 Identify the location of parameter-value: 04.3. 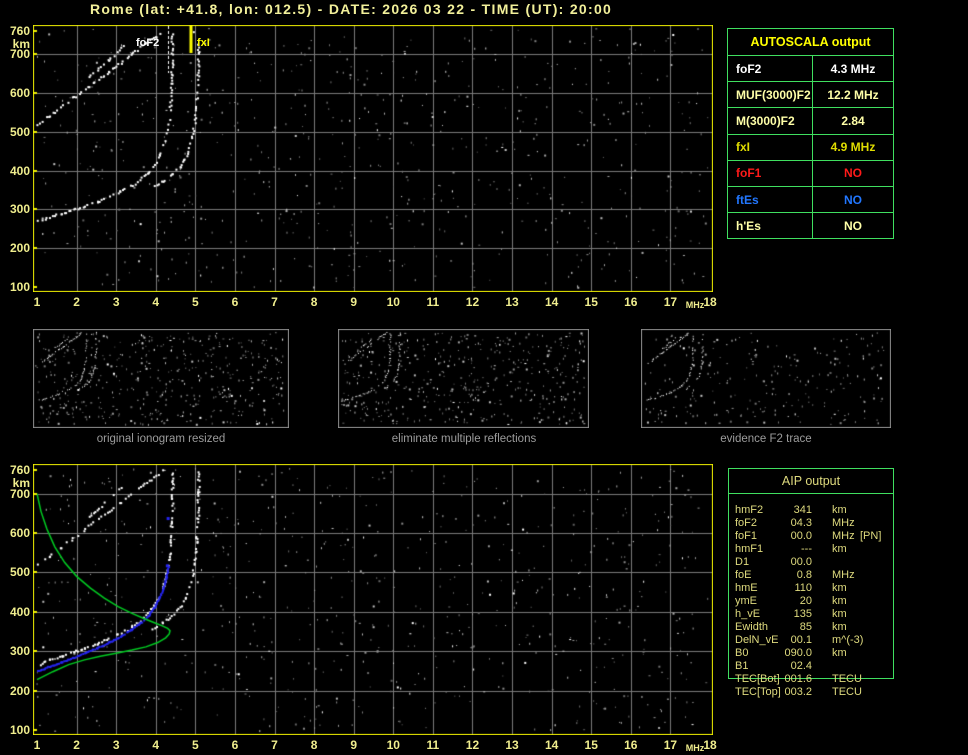
(801, 523).